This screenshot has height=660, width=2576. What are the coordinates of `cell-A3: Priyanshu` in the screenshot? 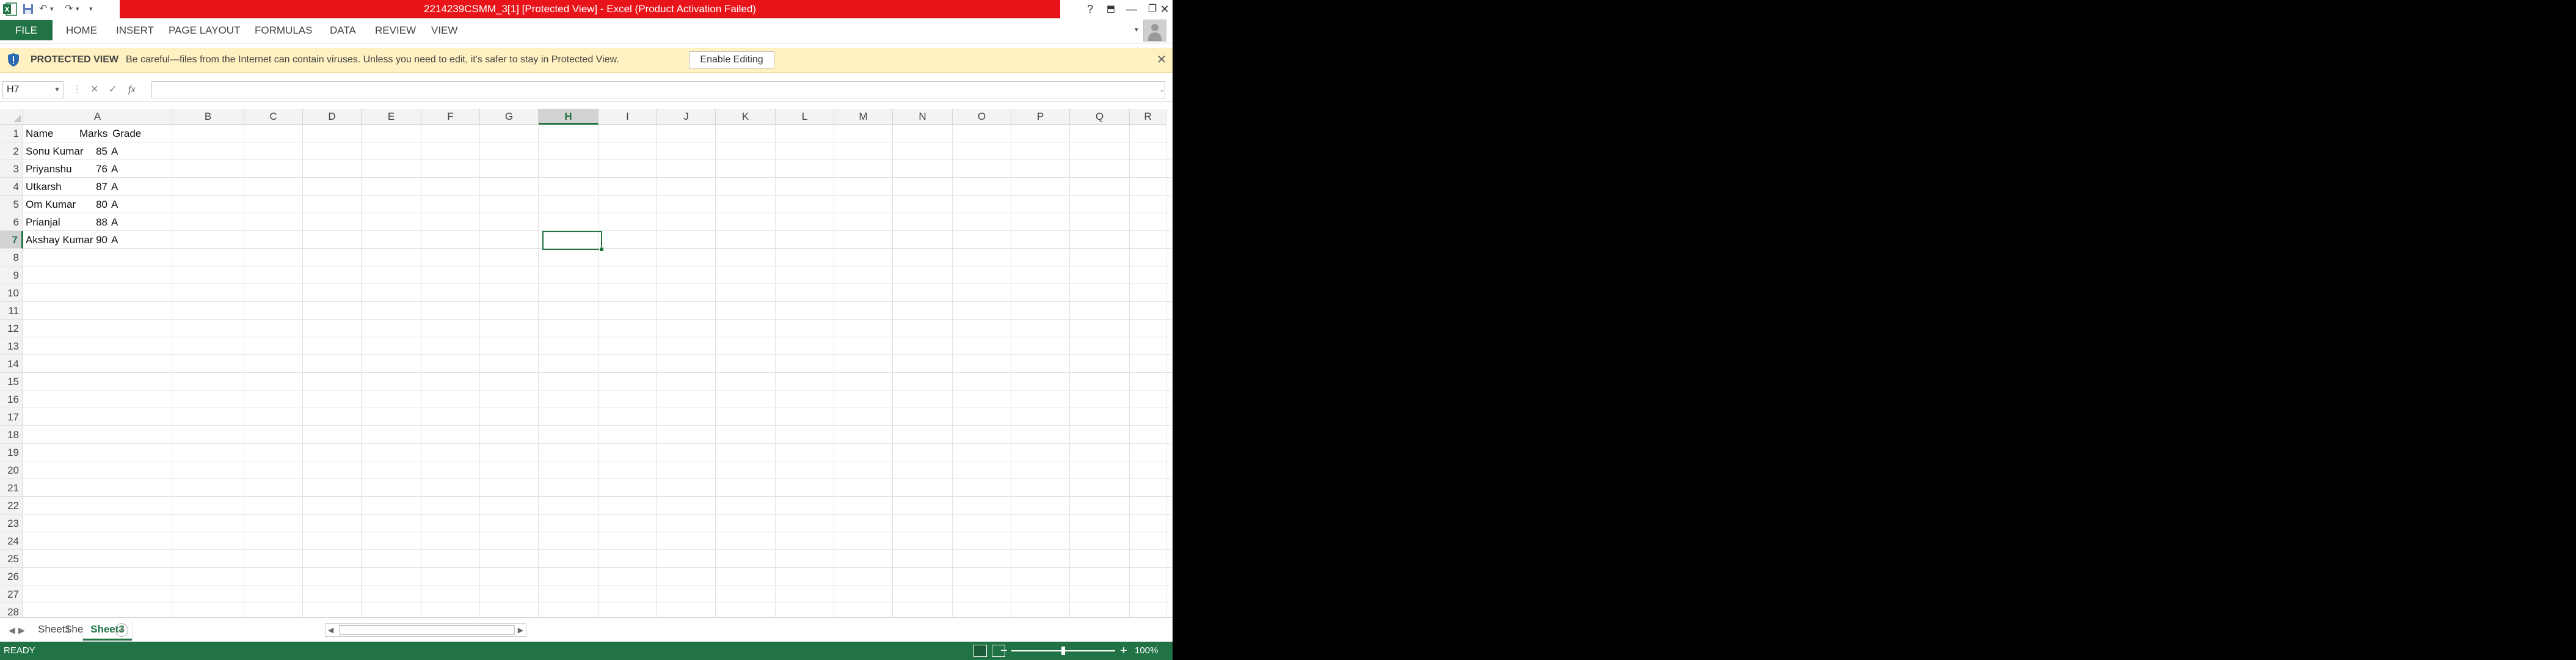 It's located at (49, 169).